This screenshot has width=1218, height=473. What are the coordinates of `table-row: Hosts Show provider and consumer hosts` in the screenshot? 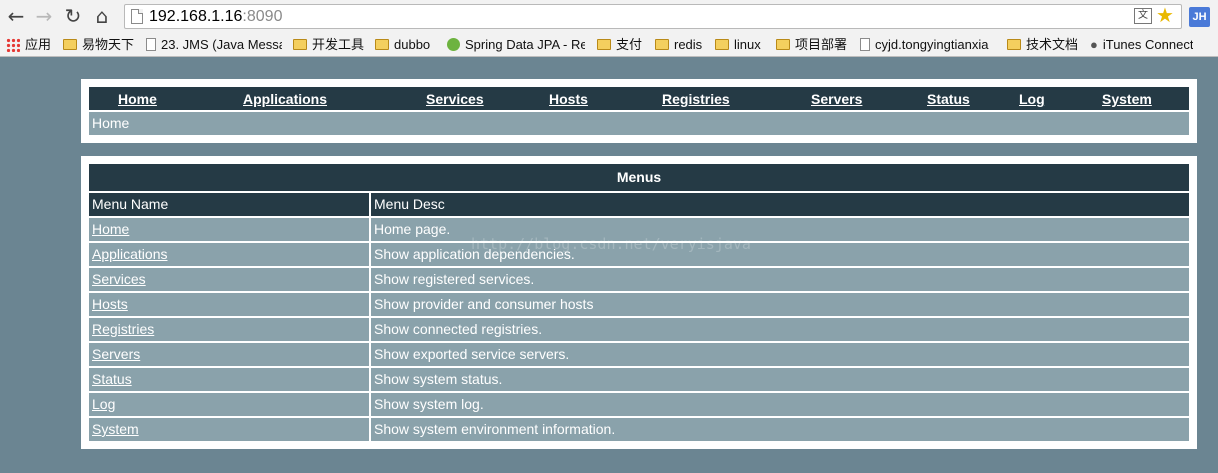 It's located at (639, 304).